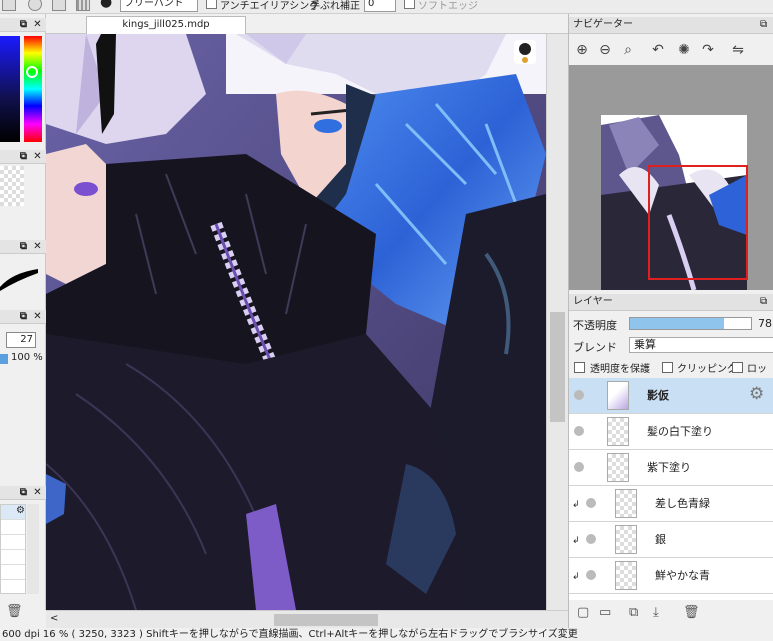  I want to click on layer-name: 紫下塗り, so click(669, 467).